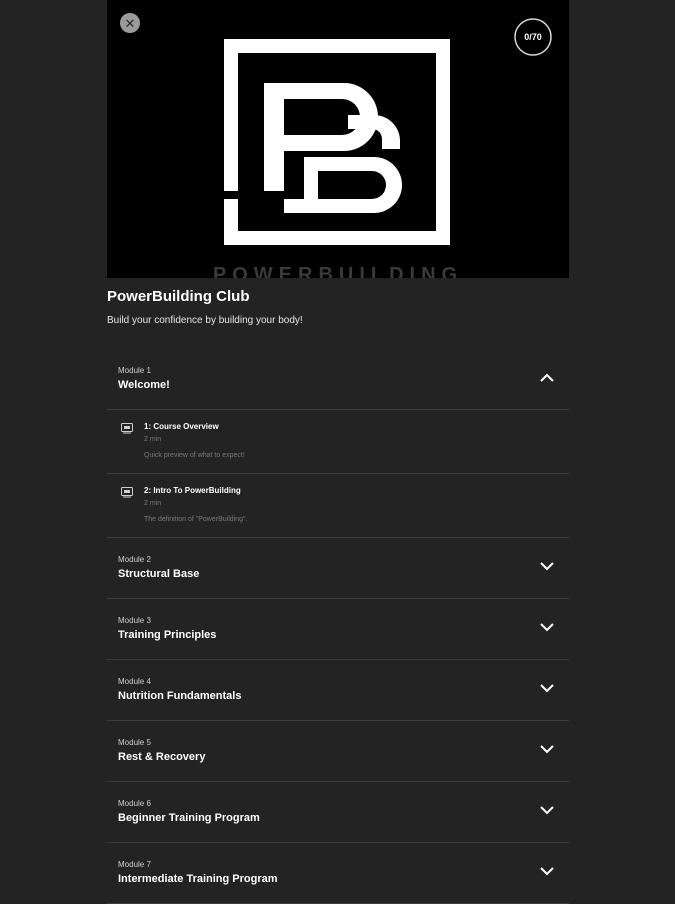  What do you see at coordinates (134, 803) in the screenshot?
I see `module-number: Module 6` at bounding box center [134, 803].